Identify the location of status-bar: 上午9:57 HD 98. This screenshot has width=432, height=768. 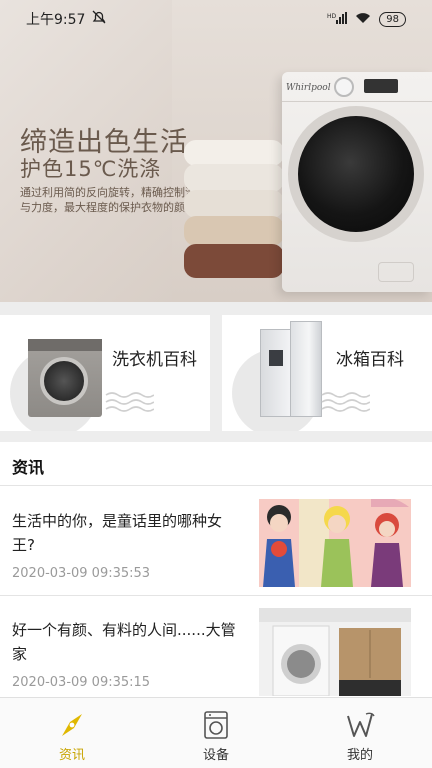
(216, 19).